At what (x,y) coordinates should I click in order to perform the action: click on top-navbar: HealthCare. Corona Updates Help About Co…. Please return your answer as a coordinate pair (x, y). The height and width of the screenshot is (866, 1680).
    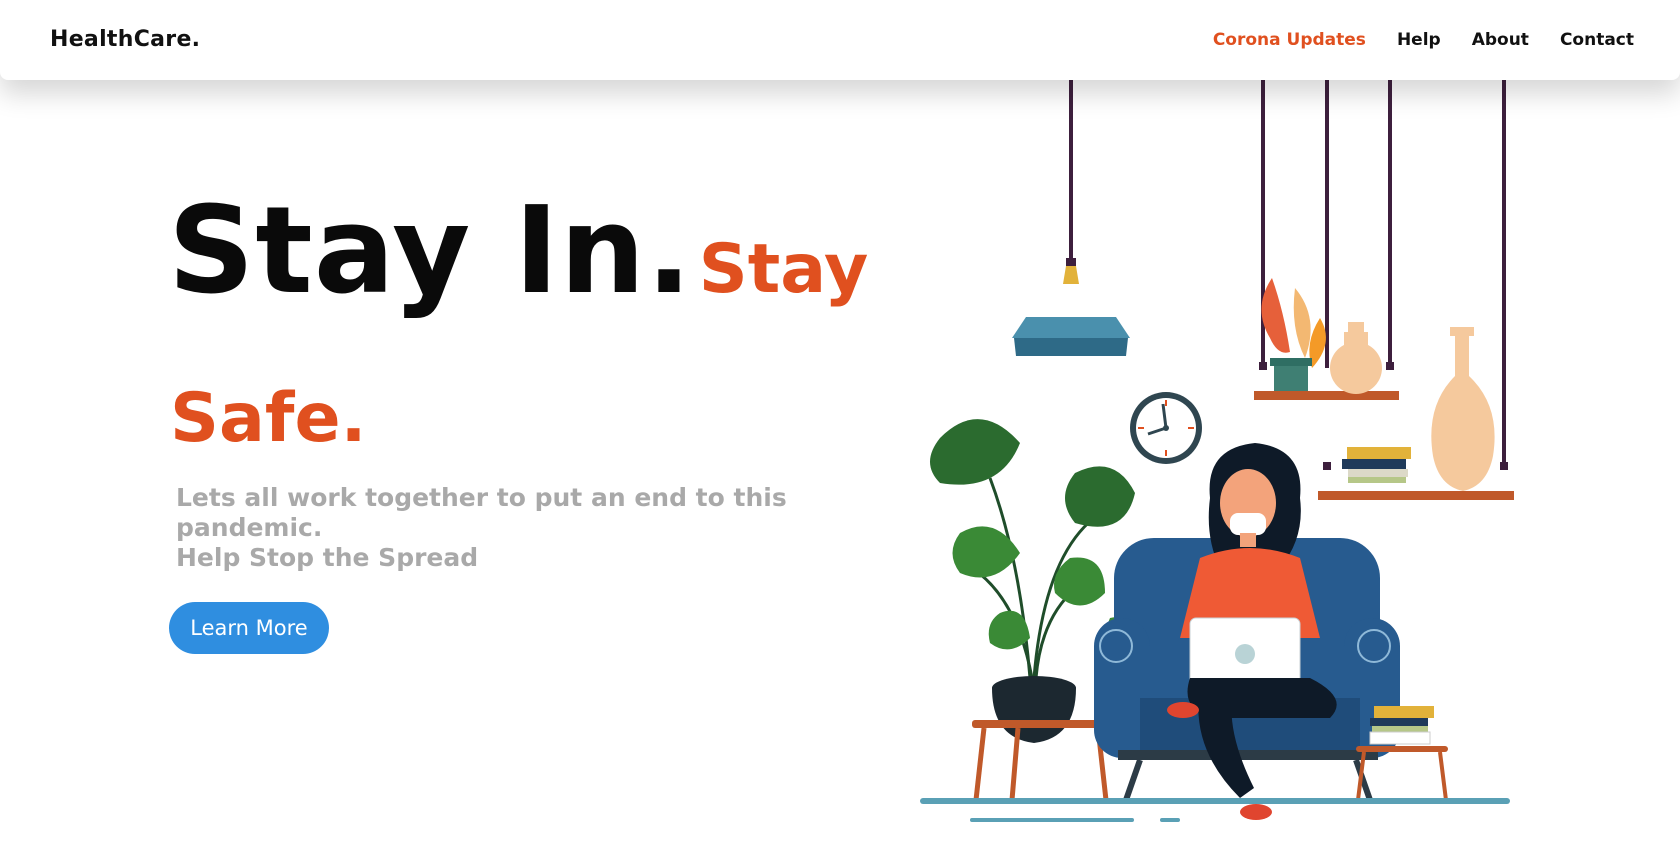
    Looking at the image, I should click on (840, 40).